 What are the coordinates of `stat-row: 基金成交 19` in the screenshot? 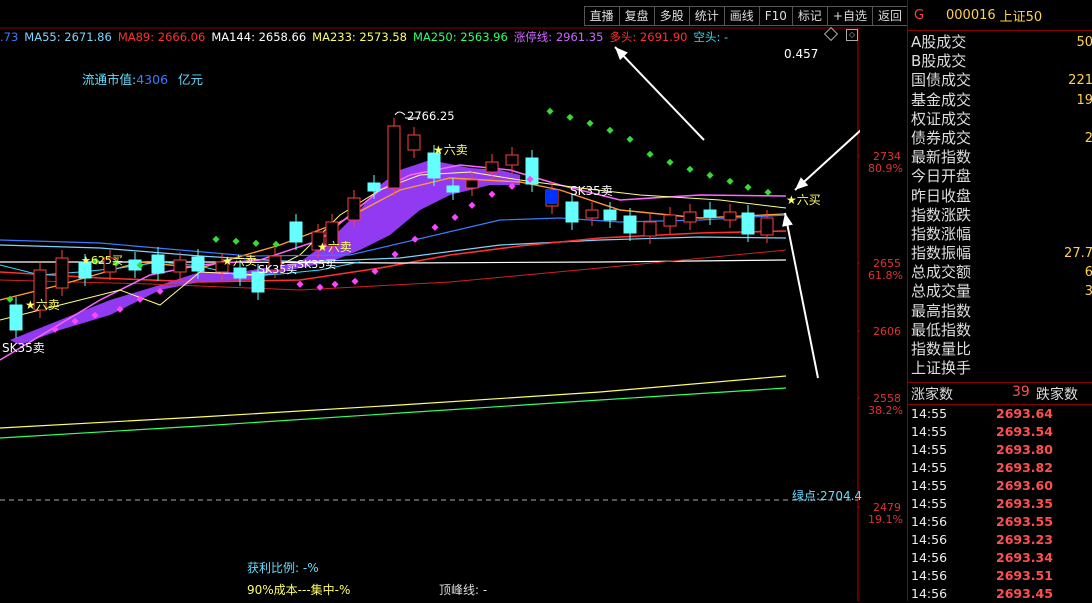 It's located at (1000, 100).